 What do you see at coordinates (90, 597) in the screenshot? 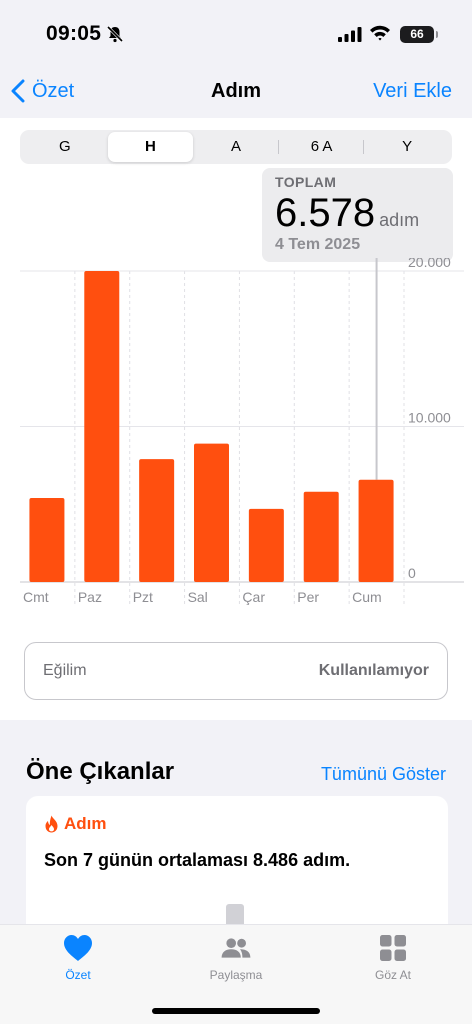
I see `x-tick-label: Paz` at bounding box center [90, 597].